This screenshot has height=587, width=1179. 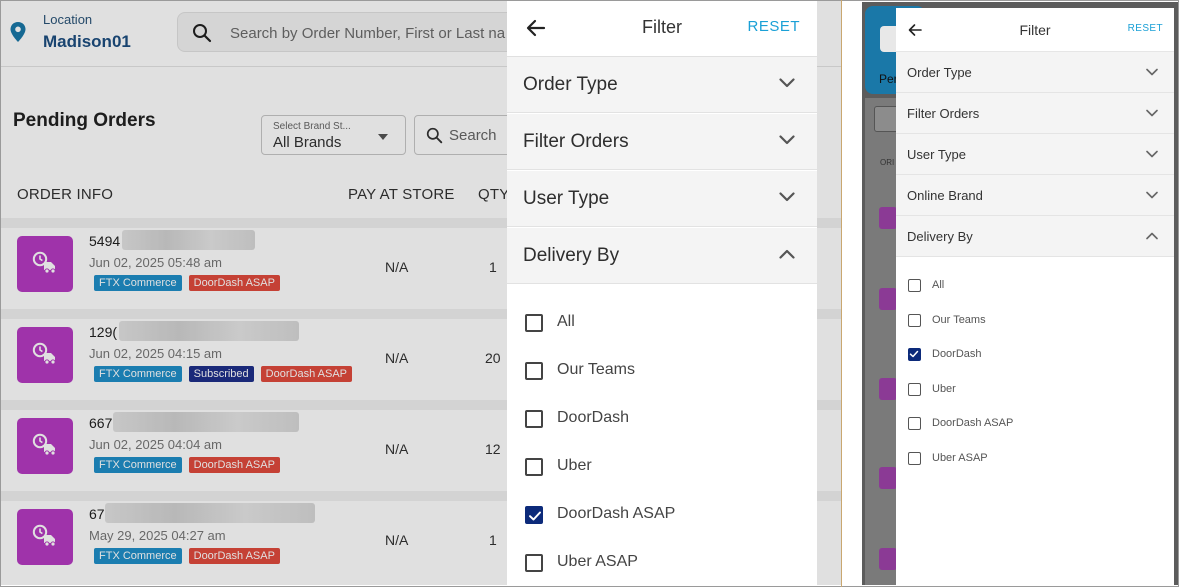 I want to click on panel-divider, so click(x=841, y=293).